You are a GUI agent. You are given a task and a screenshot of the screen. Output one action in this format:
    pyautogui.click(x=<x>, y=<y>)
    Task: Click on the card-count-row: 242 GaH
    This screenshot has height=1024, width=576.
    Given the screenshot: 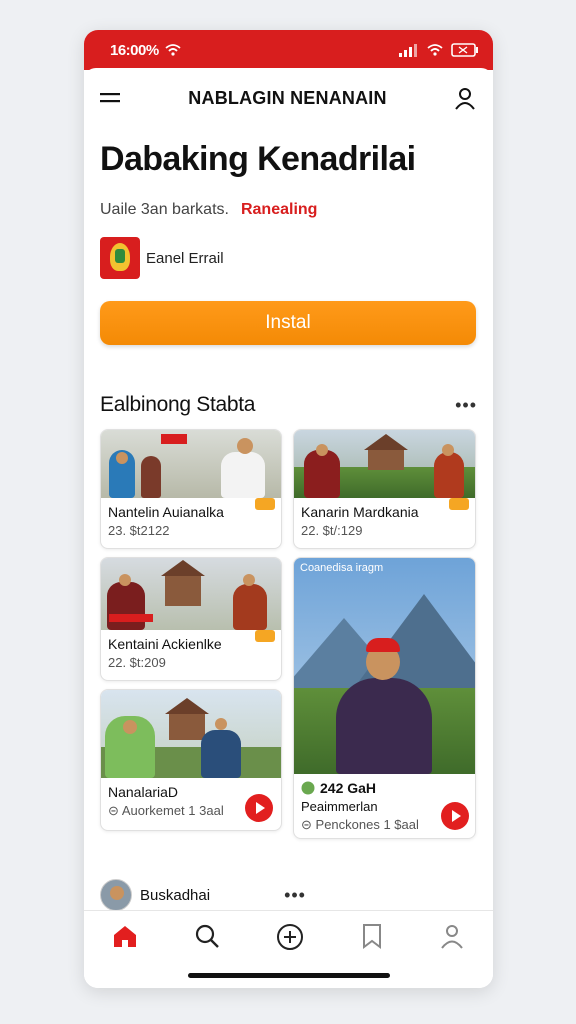 What is the action you would take?
    pyautogui.click(x=384, y=785)
    